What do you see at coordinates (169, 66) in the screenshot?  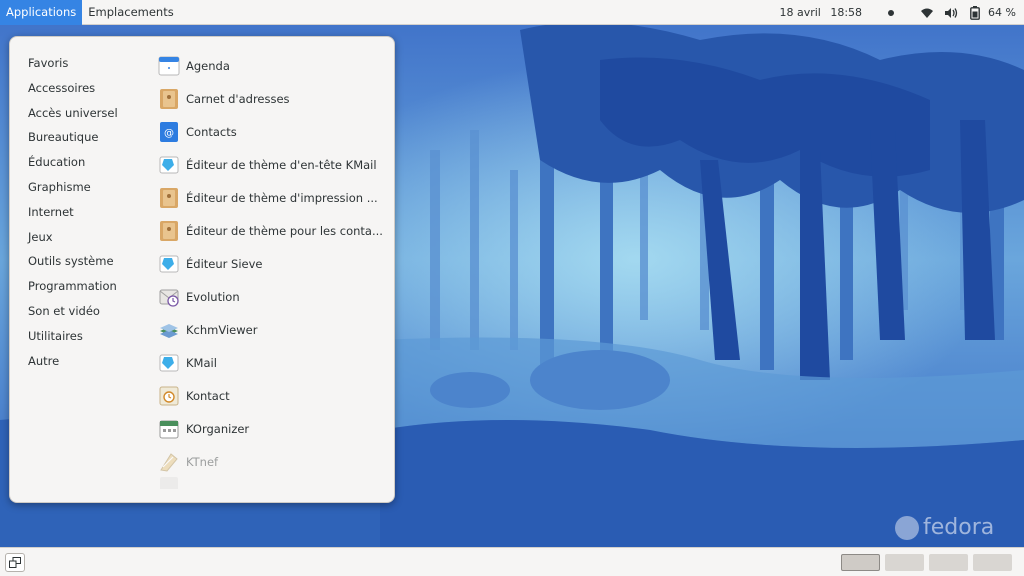 I see `calendar-icon` at bounding box center [169, 66].